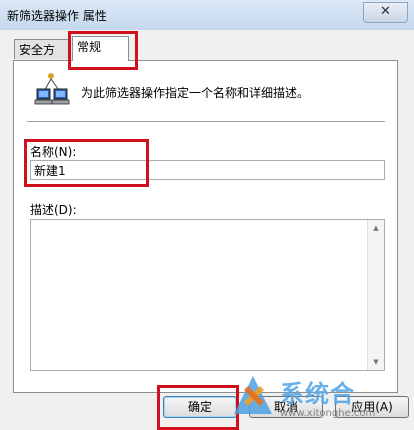  What do you see at coordinates (52, 89) in the screenshot?
I see `network-computers-icon` at bounding box center [52, 89].